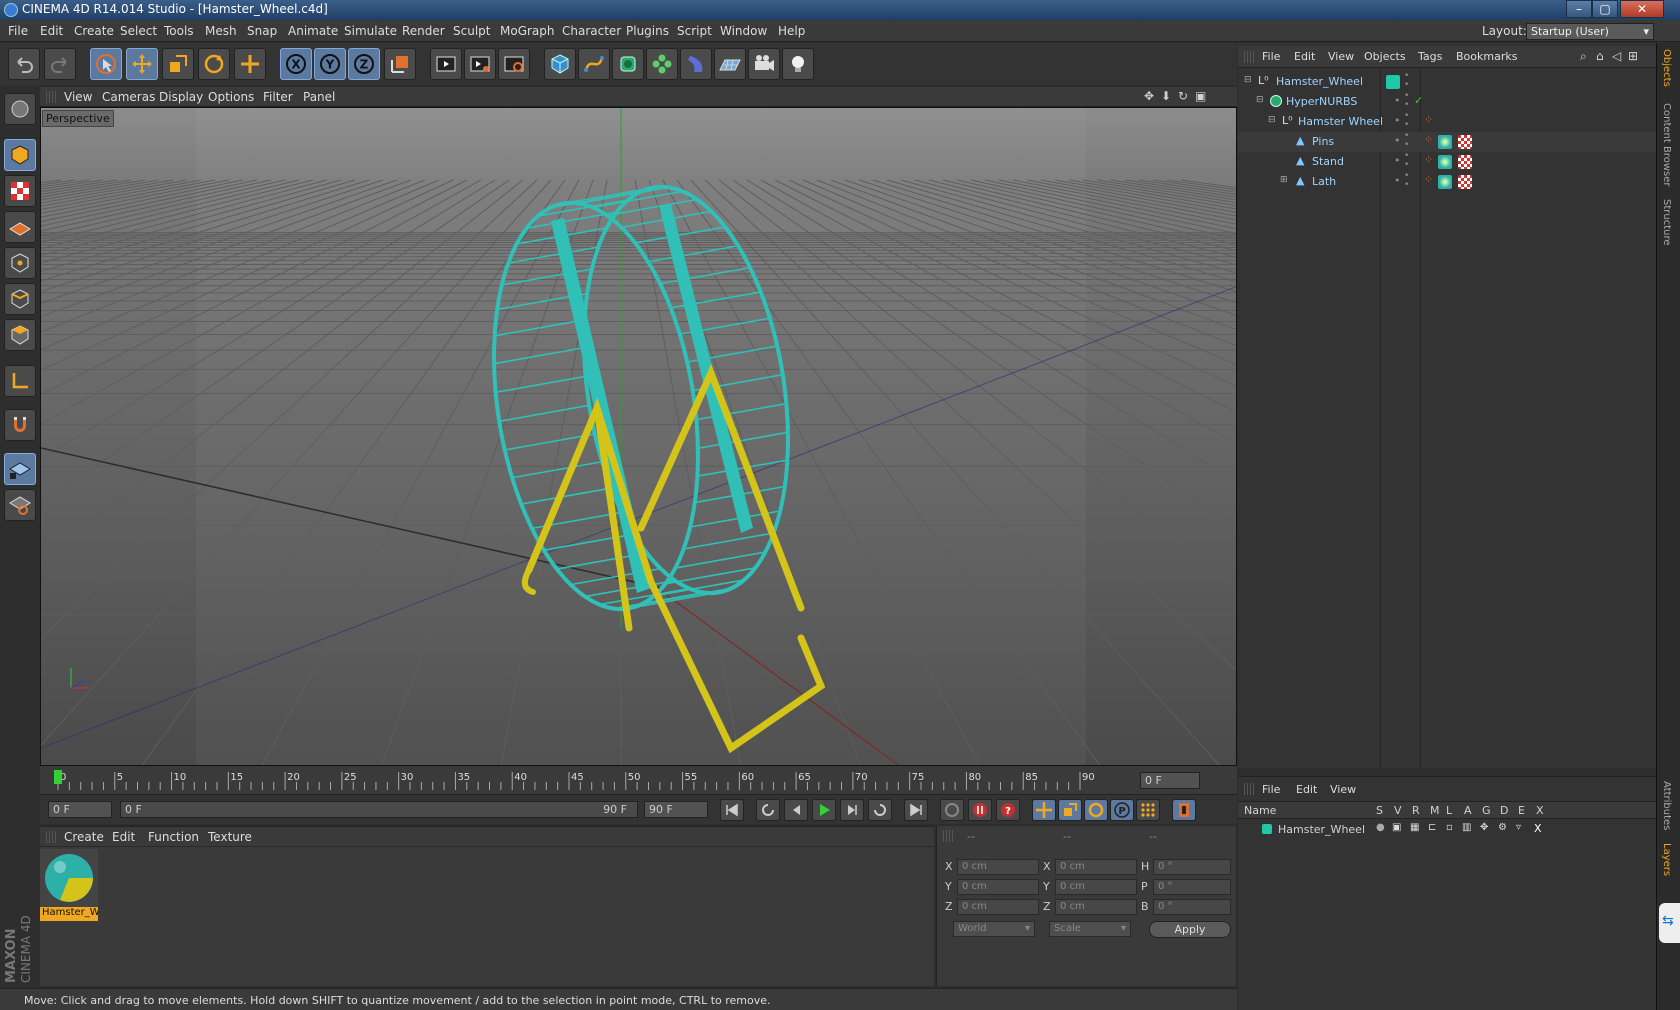 Image resolution: width=1680 pixels, height=1010 pixels. What do you see at coordinates (1192, 887) in the screenshot?
I see `rotation-p-field: 0 °` at bounding box center [1192, 887].